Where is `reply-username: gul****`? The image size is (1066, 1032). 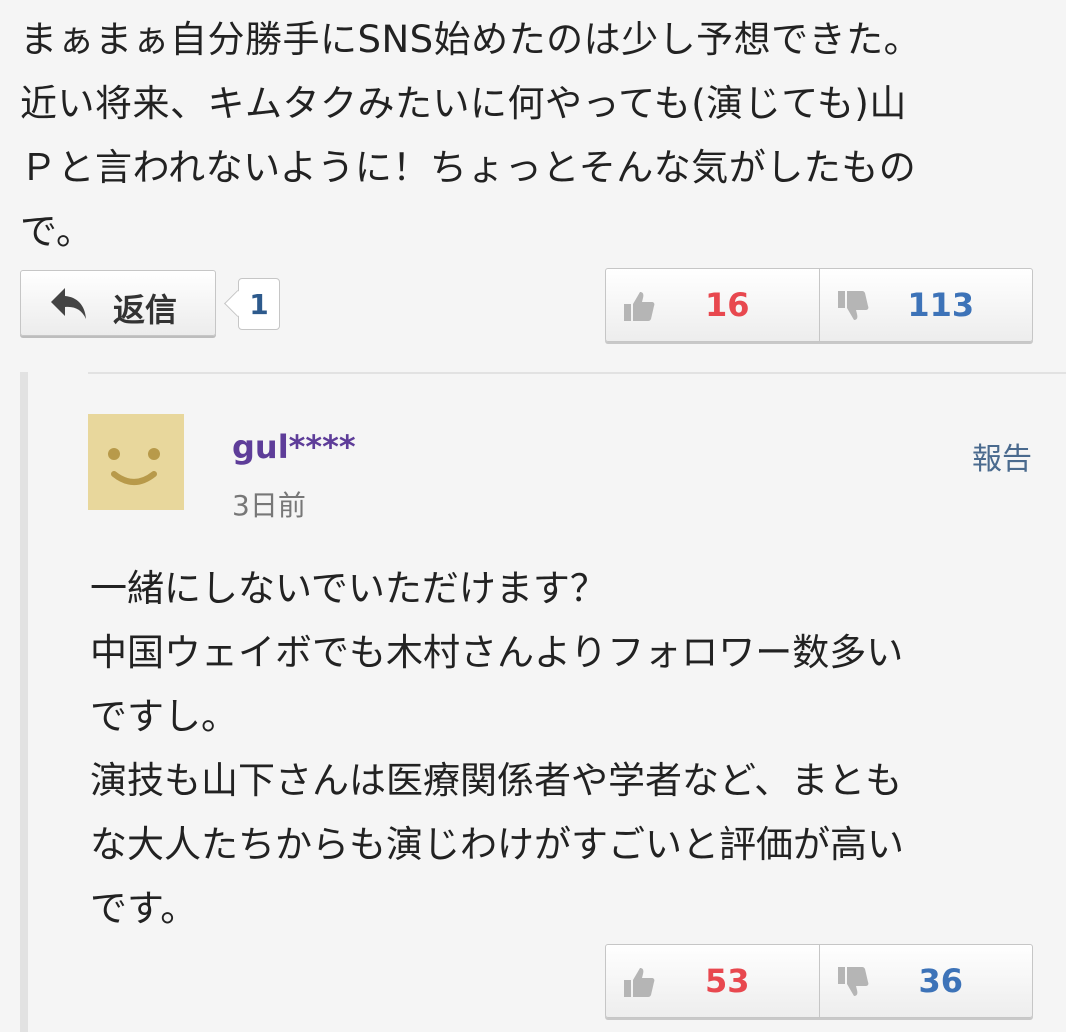
reply-username: gul**** is located at coordinates (294, 447).